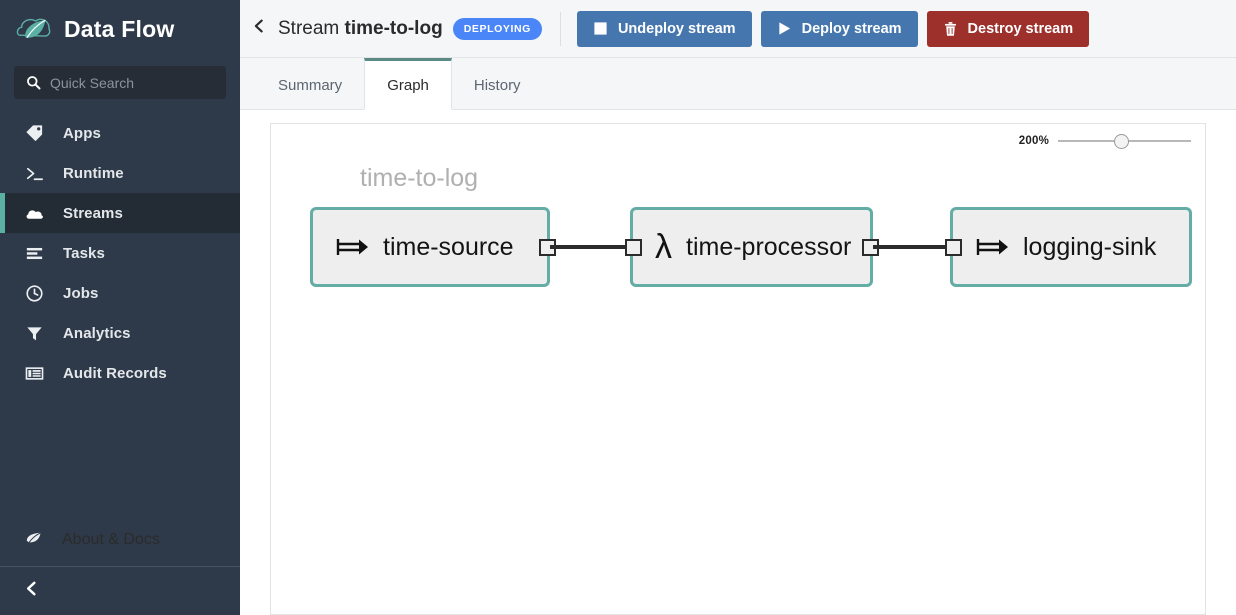  I want to click on search-input, so click(140, 82).